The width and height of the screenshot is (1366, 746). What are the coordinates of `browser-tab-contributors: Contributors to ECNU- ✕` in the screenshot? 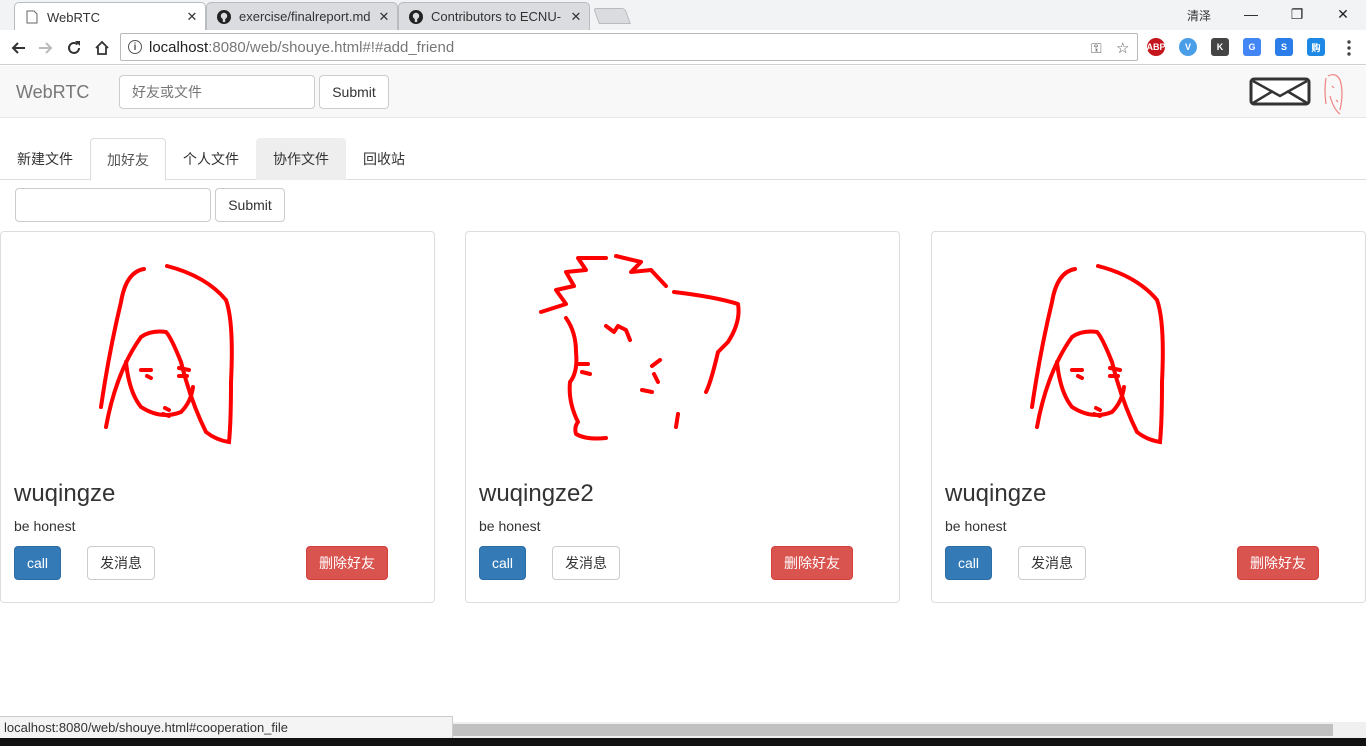 It's located at (494, 16).